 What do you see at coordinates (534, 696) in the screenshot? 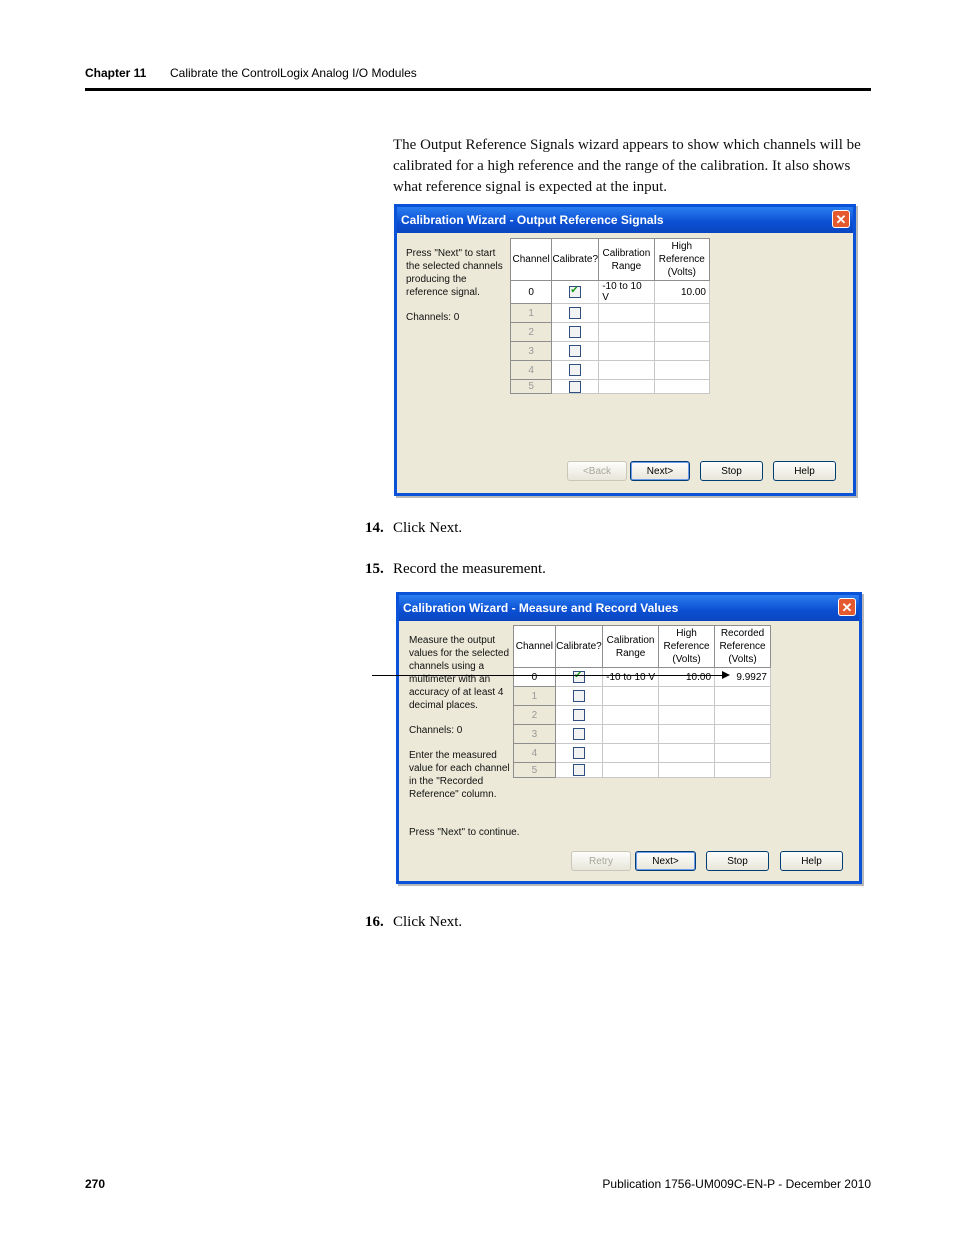
I see `channel-cell: 1` at bounding box center [534, 696].